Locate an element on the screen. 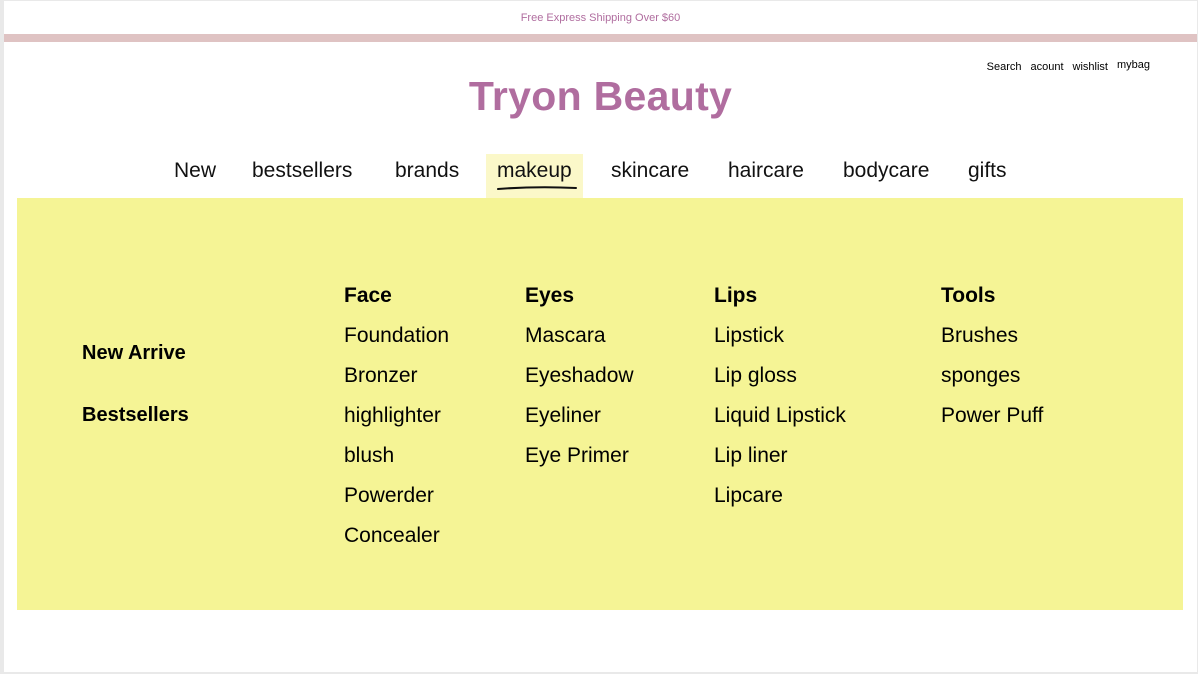  promo-text: Free Express Shipping Over $60 is located at coordinates (600, 17).